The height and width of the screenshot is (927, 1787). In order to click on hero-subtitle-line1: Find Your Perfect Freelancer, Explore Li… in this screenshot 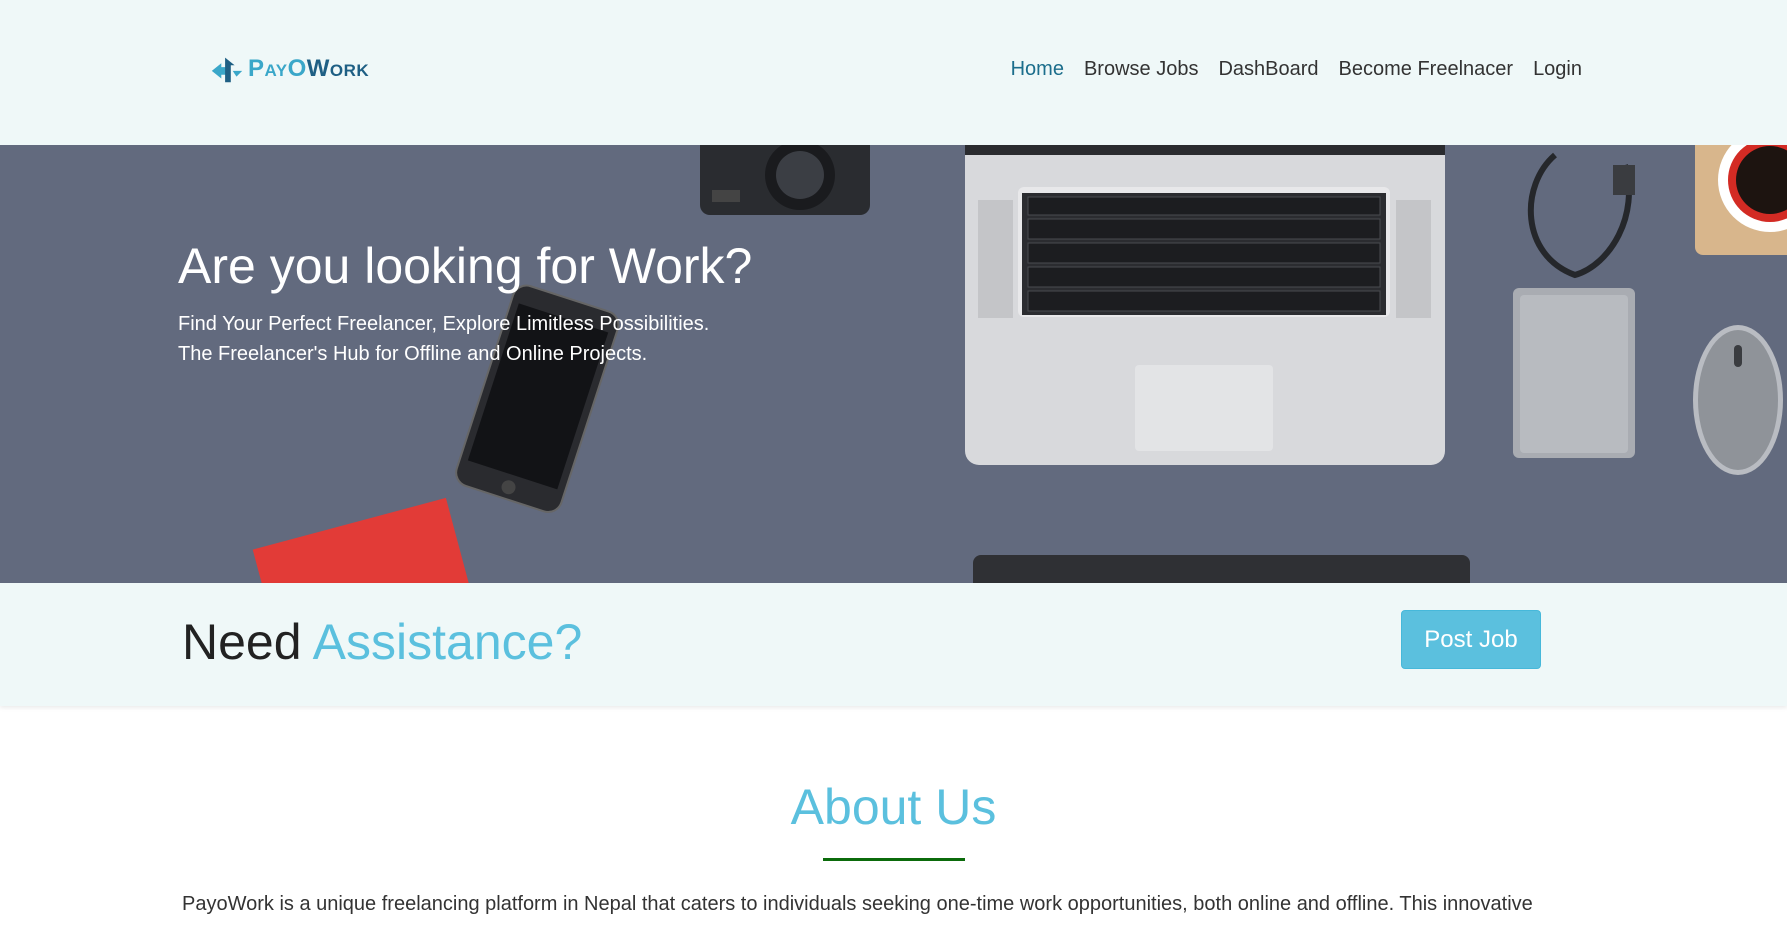, I will do `click(444, 324)`.